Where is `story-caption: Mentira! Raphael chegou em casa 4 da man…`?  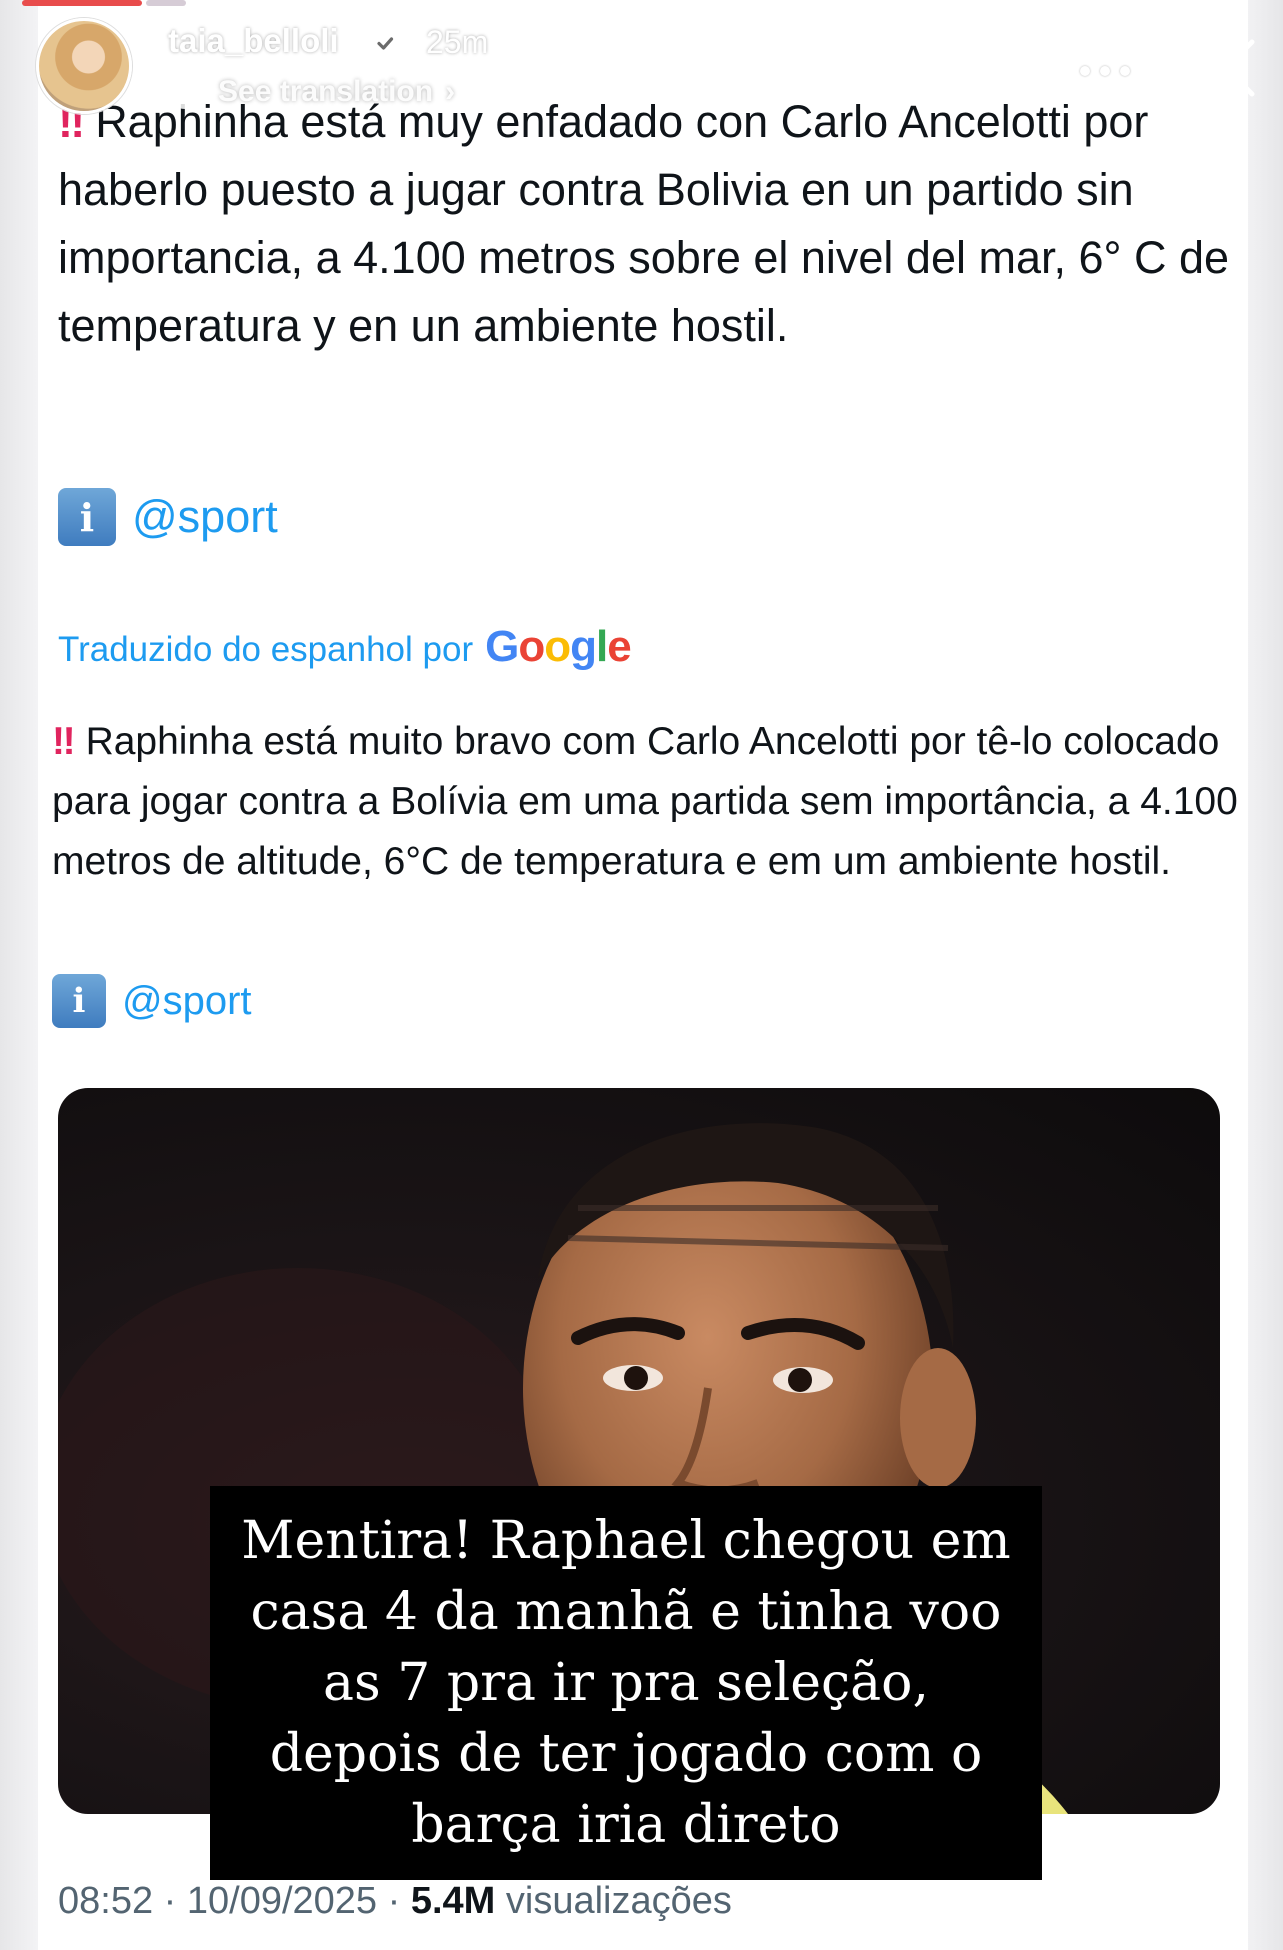 story-caption: Mentira! Raphael chegou em casa 4 da man… is located at coordinates (626, 1683).